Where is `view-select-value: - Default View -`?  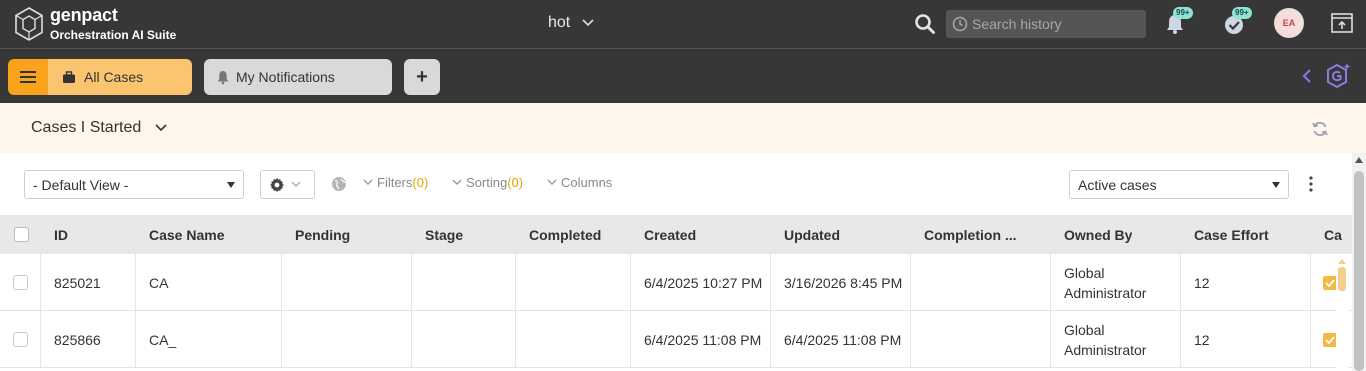 view-select-value: - Default View - is located at coordinates (81, 184).